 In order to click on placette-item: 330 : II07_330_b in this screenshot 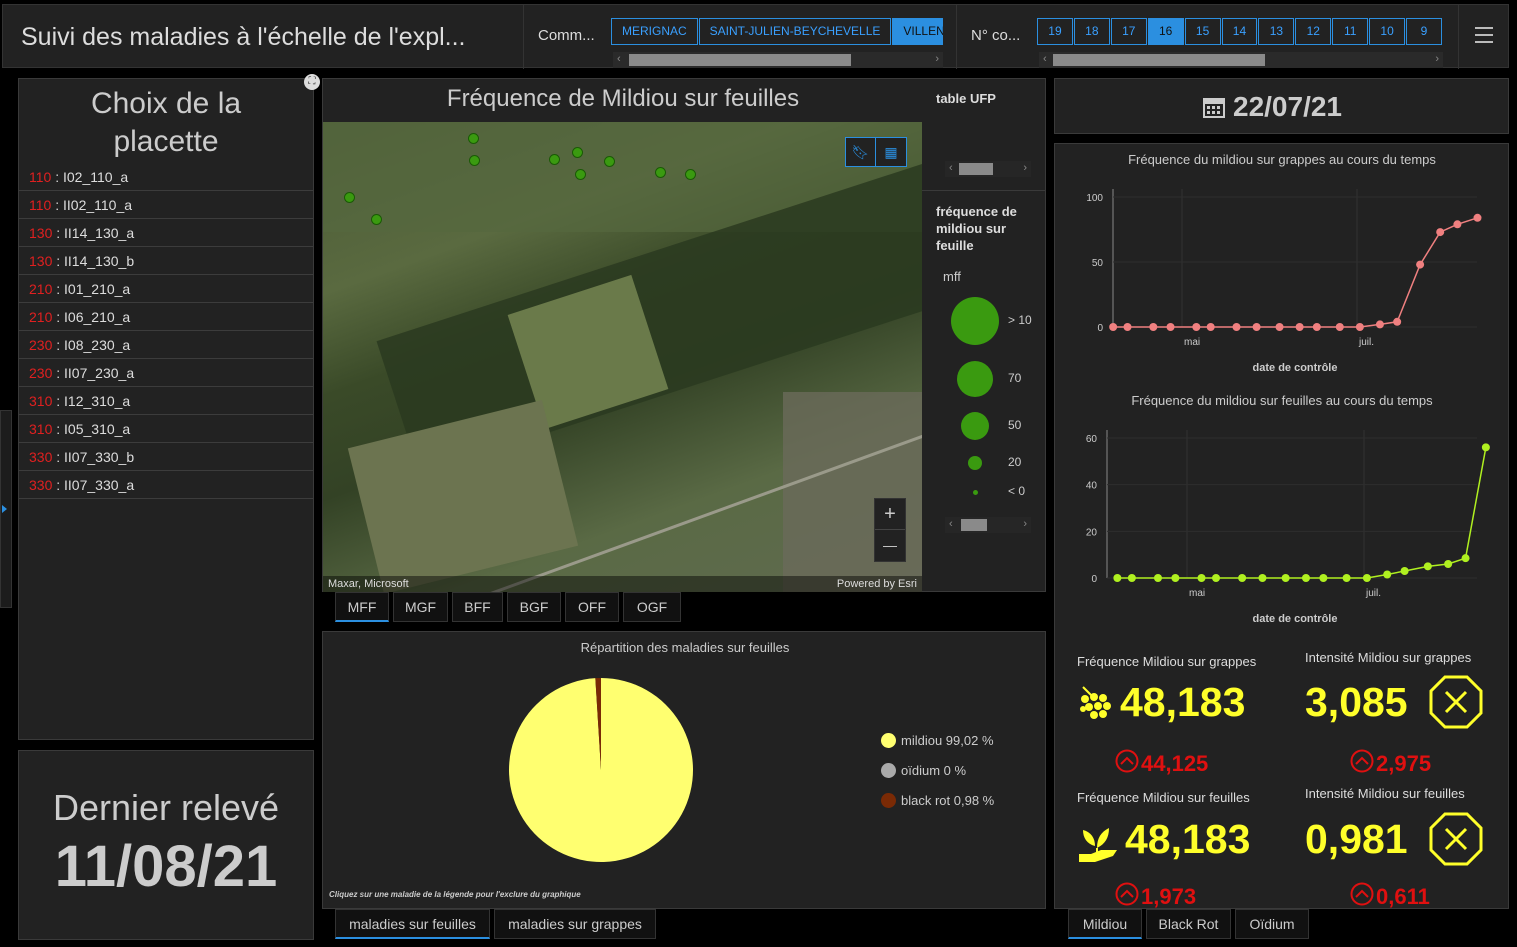, I will do `click(166, 457)`.